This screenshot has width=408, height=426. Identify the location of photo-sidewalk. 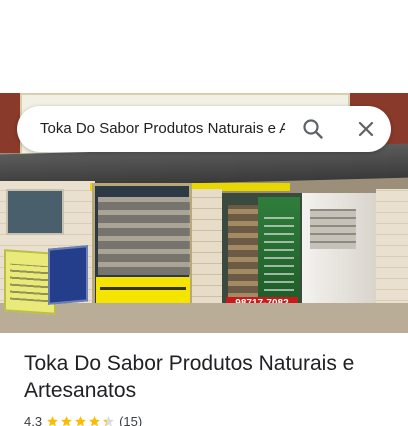
(204, 318).